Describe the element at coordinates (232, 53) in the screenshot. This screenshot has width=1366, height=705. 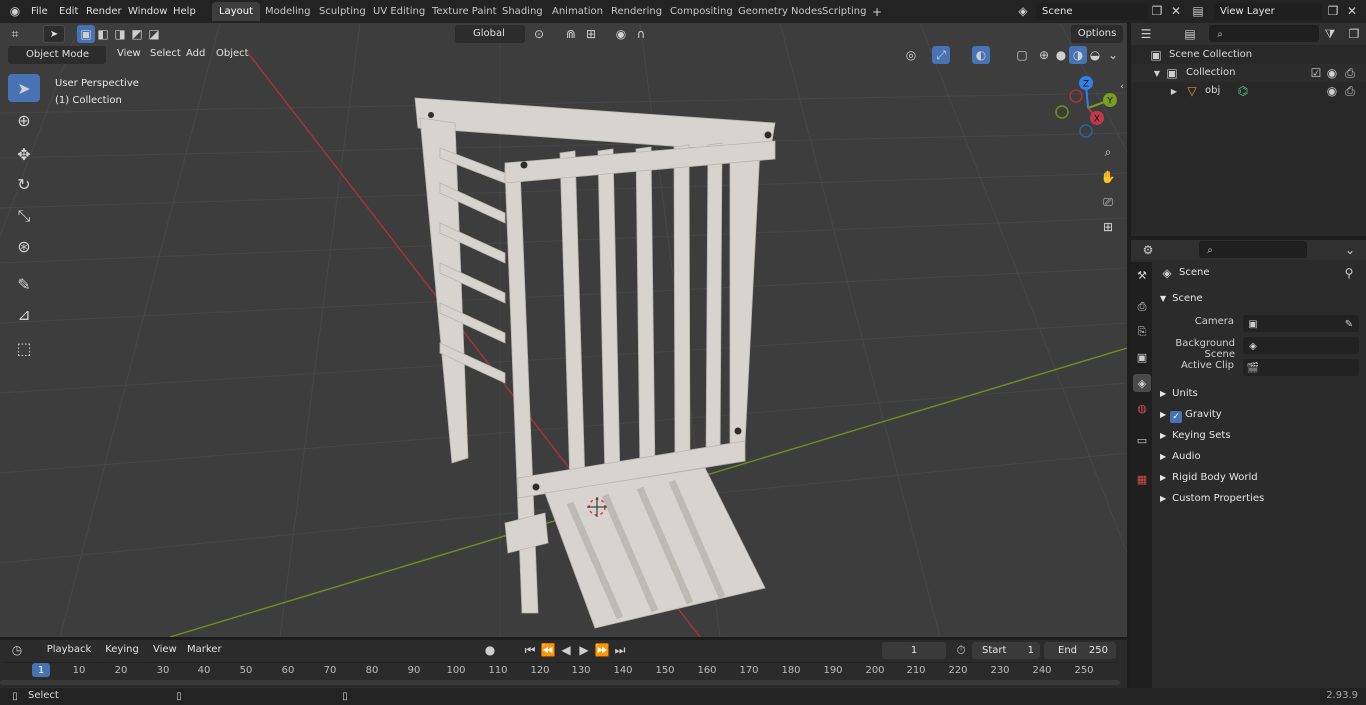
I see `viewport-menu-object: Object` at that location.